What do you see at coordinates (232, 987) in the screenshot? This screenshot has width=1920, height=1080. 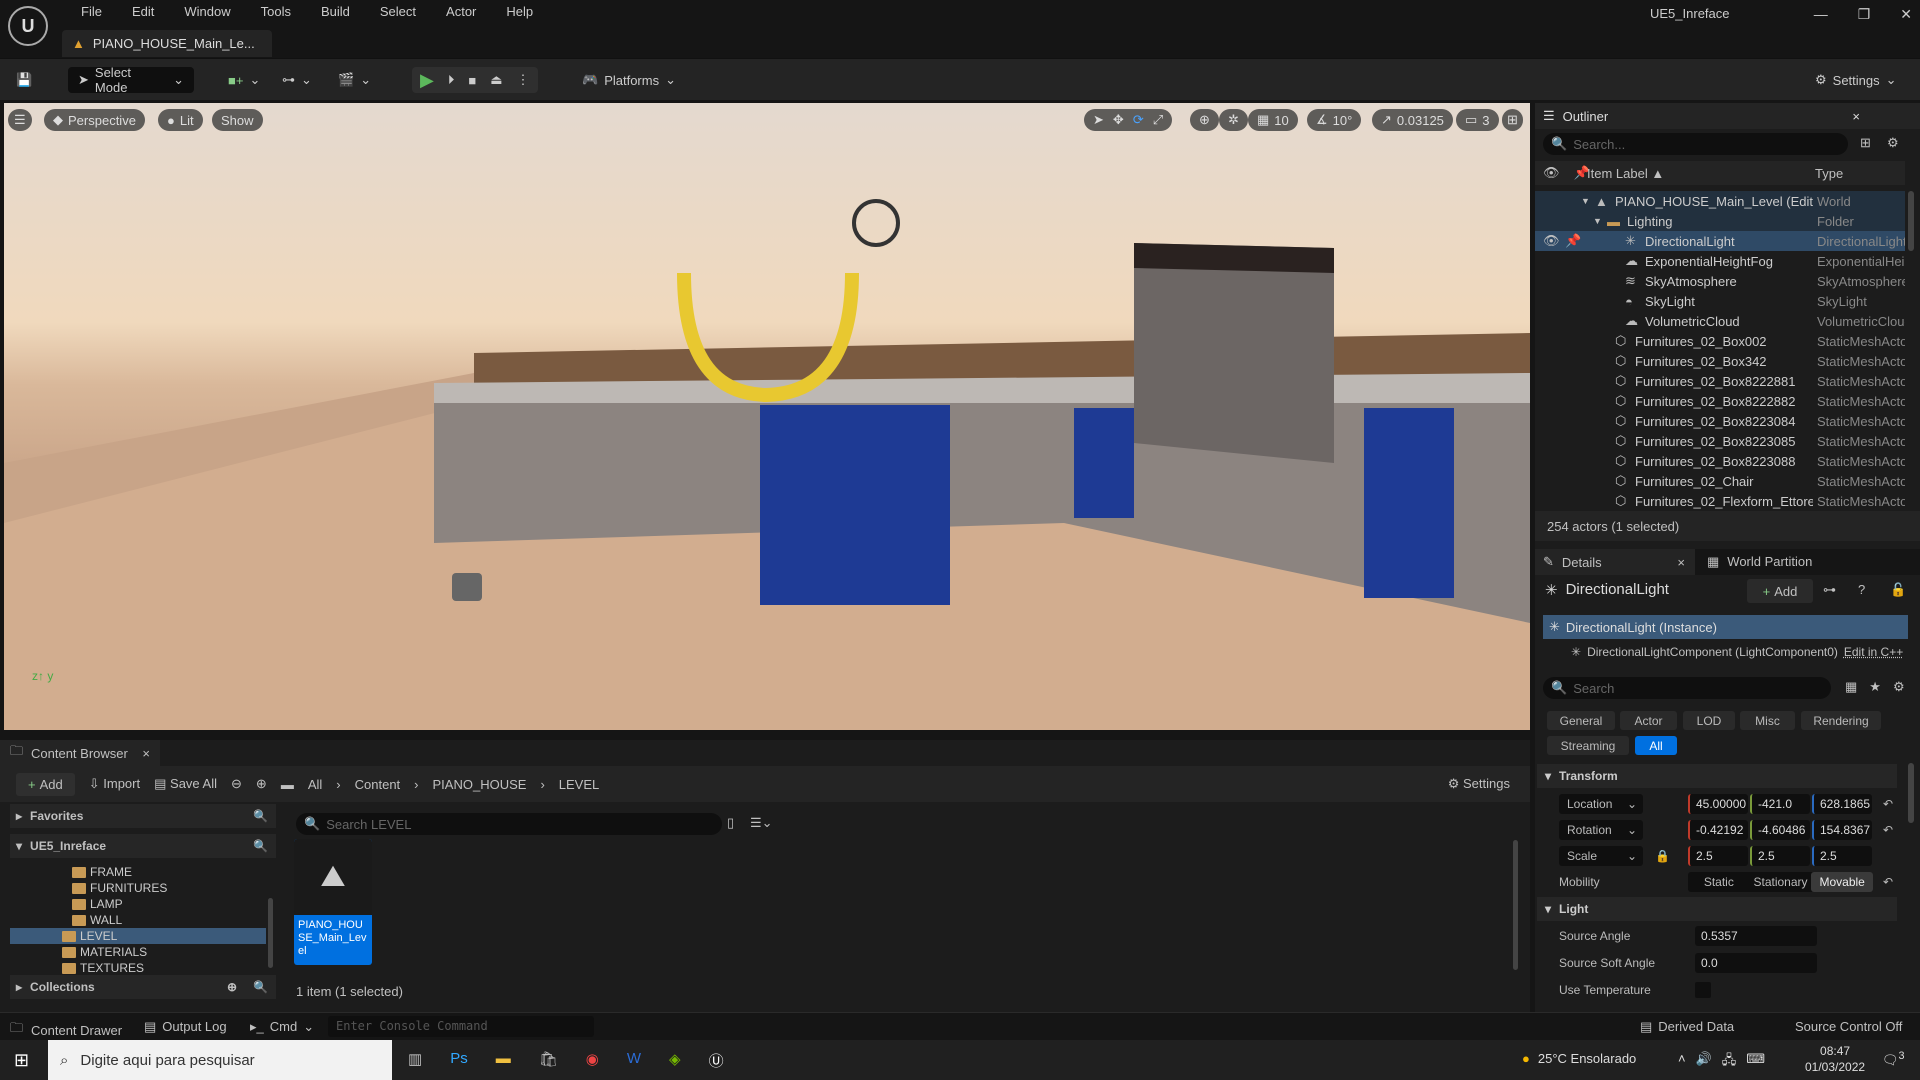 I see `add-collection-icon: ⊕` at bounding box center [232, 987].